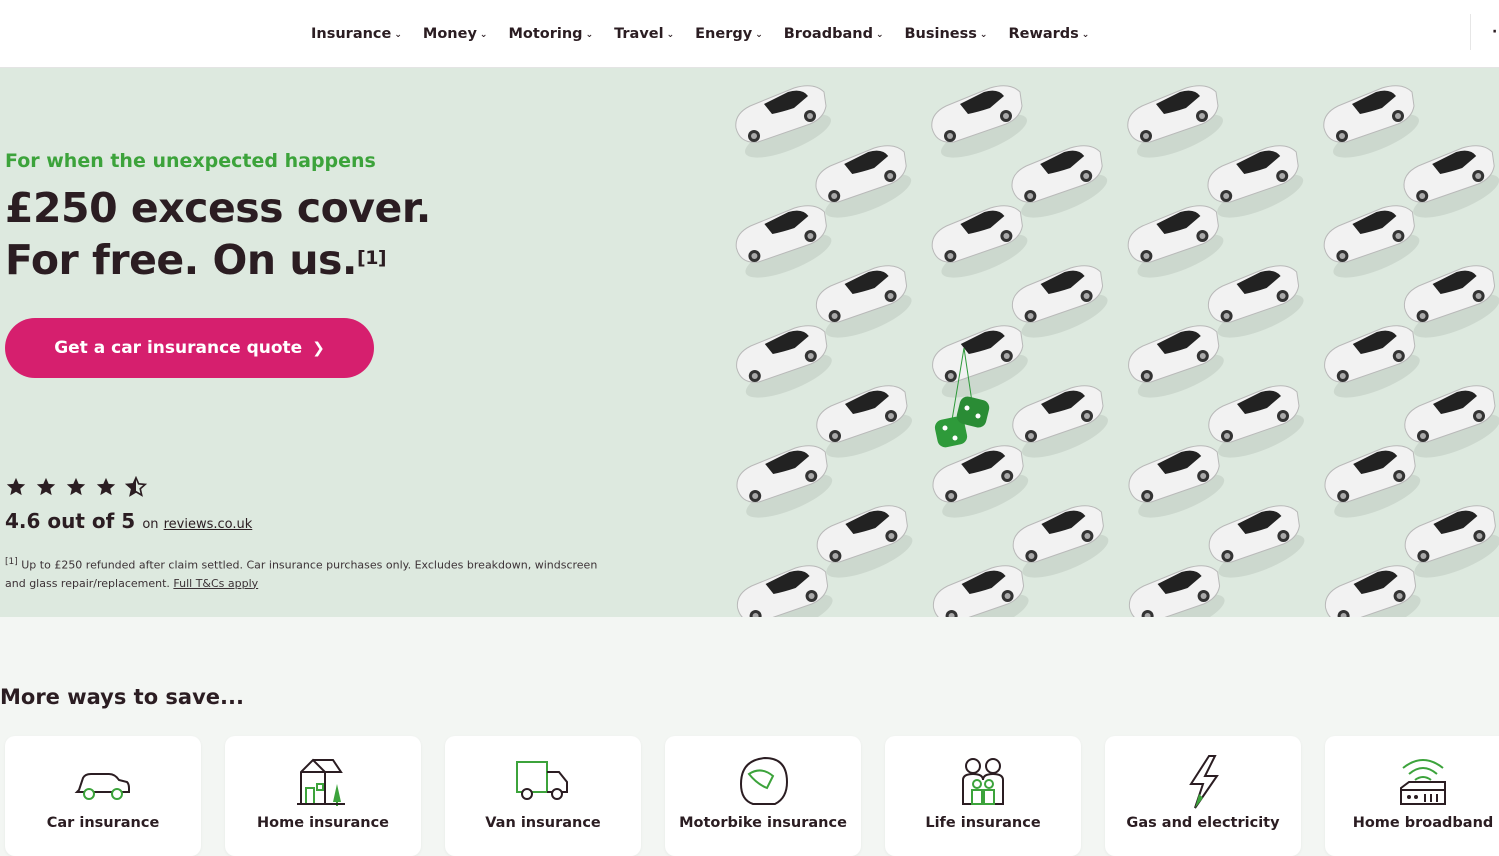  Describe the element at coordinates (639, 33) in the screenshot. I see `nav-item-label: Travel` at that location.